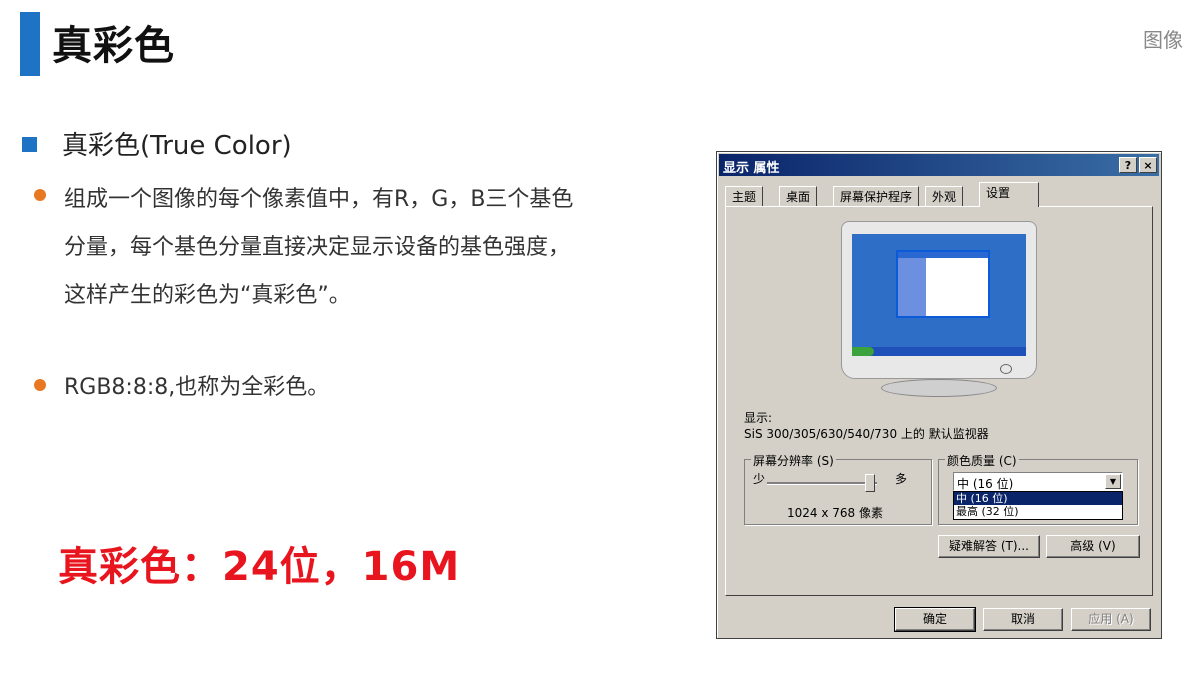  I want to click on slide-title: 真彩色, so click(113, 46).